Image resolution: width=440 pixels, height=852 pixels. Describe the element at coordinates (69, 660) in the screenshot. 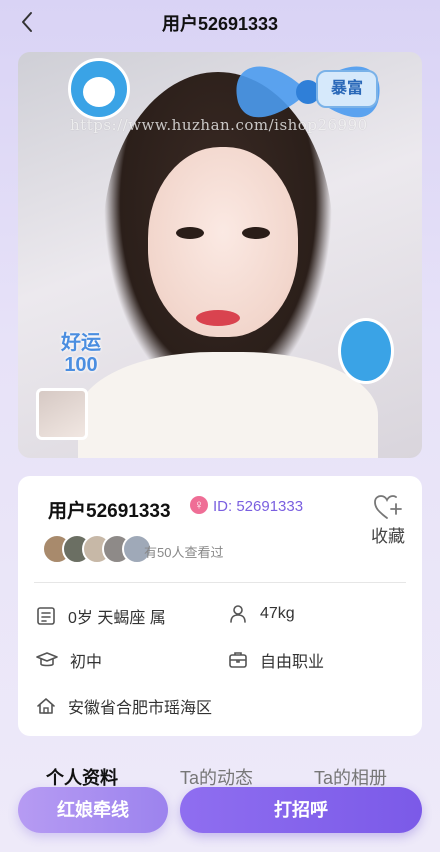

I see `info-education: 初中` at that location.